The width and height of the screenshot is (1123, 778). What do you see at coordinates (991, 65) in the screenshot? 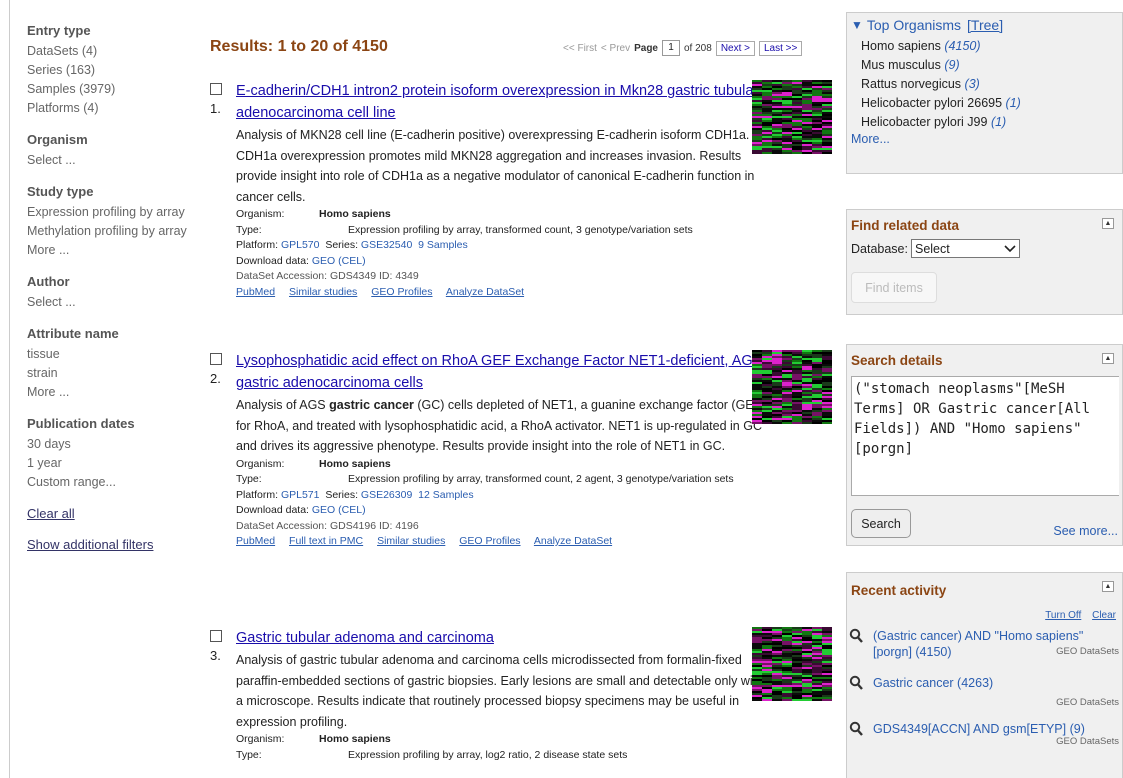
I see `organism-item: Mus musculus (9)` at bounding box center [991, 65].